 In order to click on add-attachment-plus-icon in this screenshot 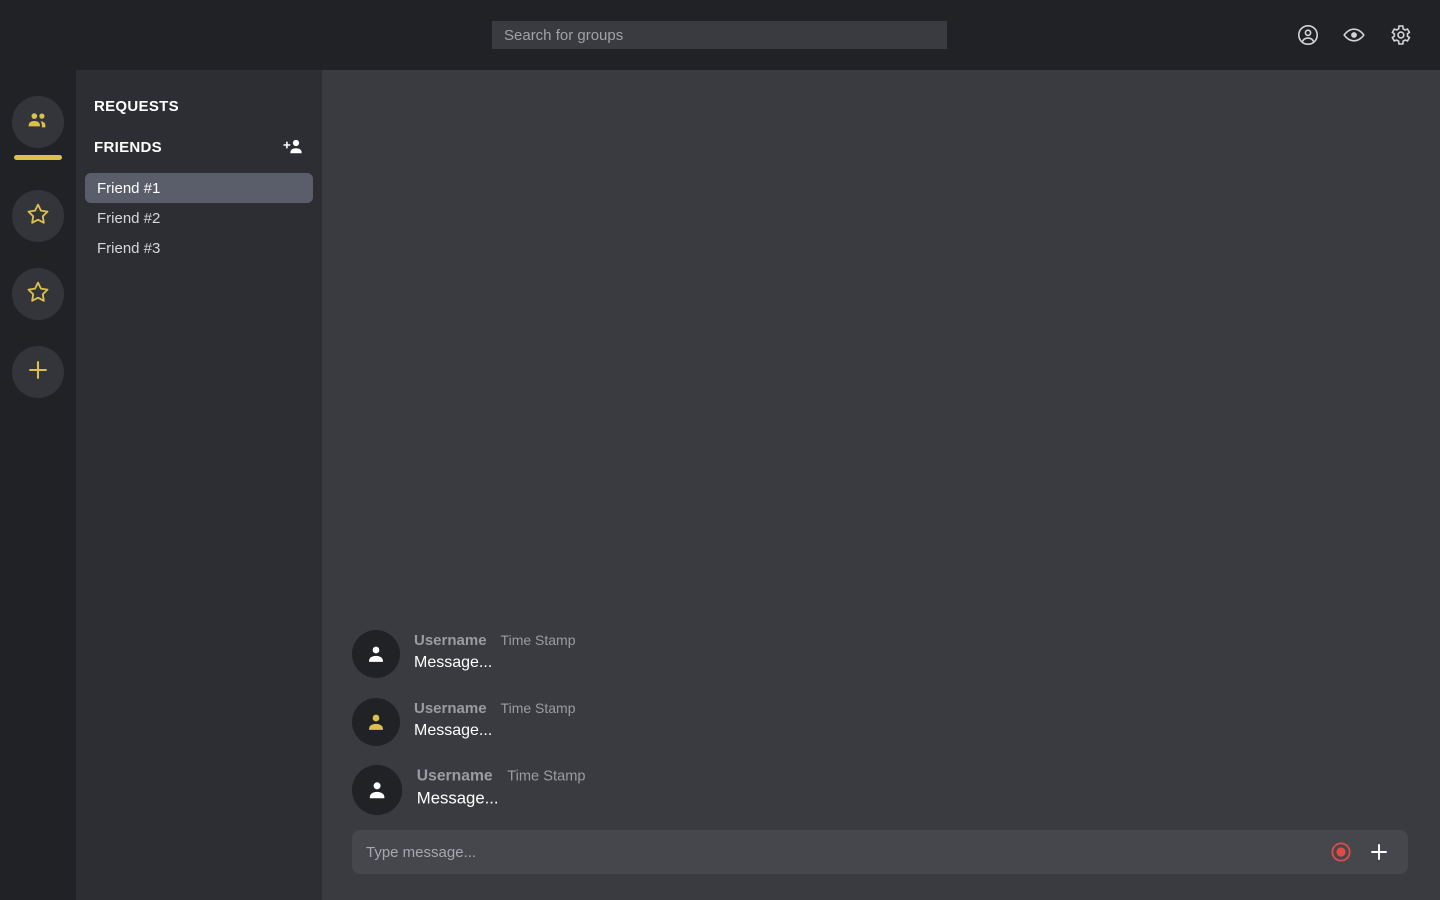, I will do `click(1379, 852)`.